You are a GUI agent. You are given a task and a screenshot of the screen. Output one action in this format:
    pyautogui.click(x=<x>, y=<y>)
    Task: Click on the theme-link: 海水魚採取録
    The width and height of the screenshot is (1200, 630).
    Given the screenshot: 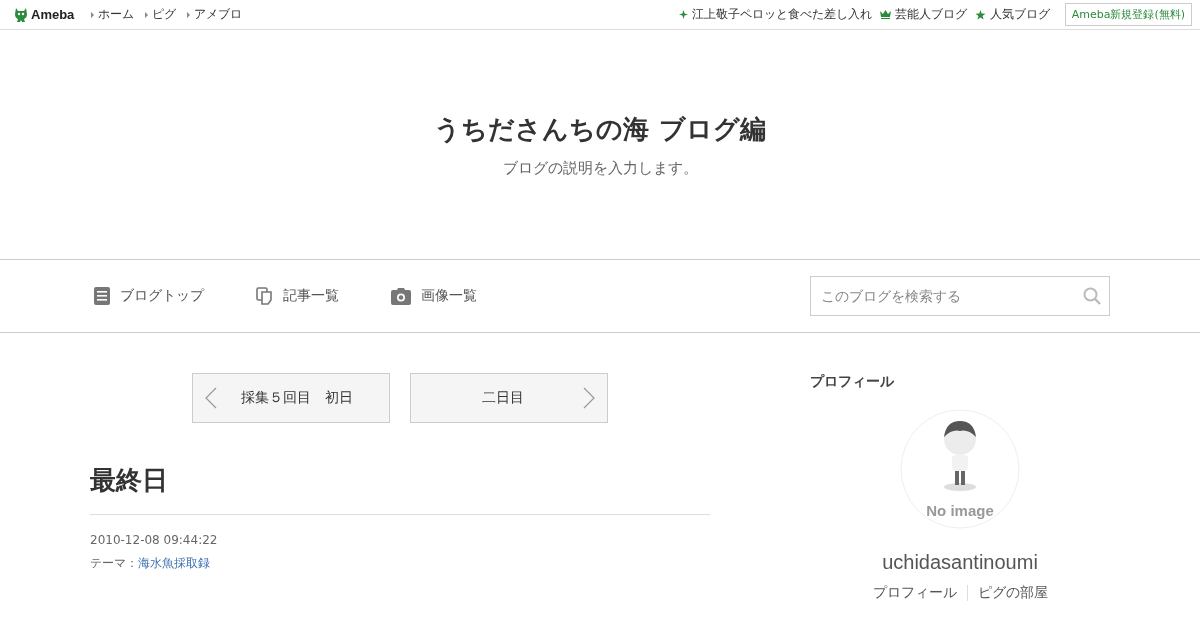 What is the action you would take?
    pyautogui.click(x=174, y=563)
    